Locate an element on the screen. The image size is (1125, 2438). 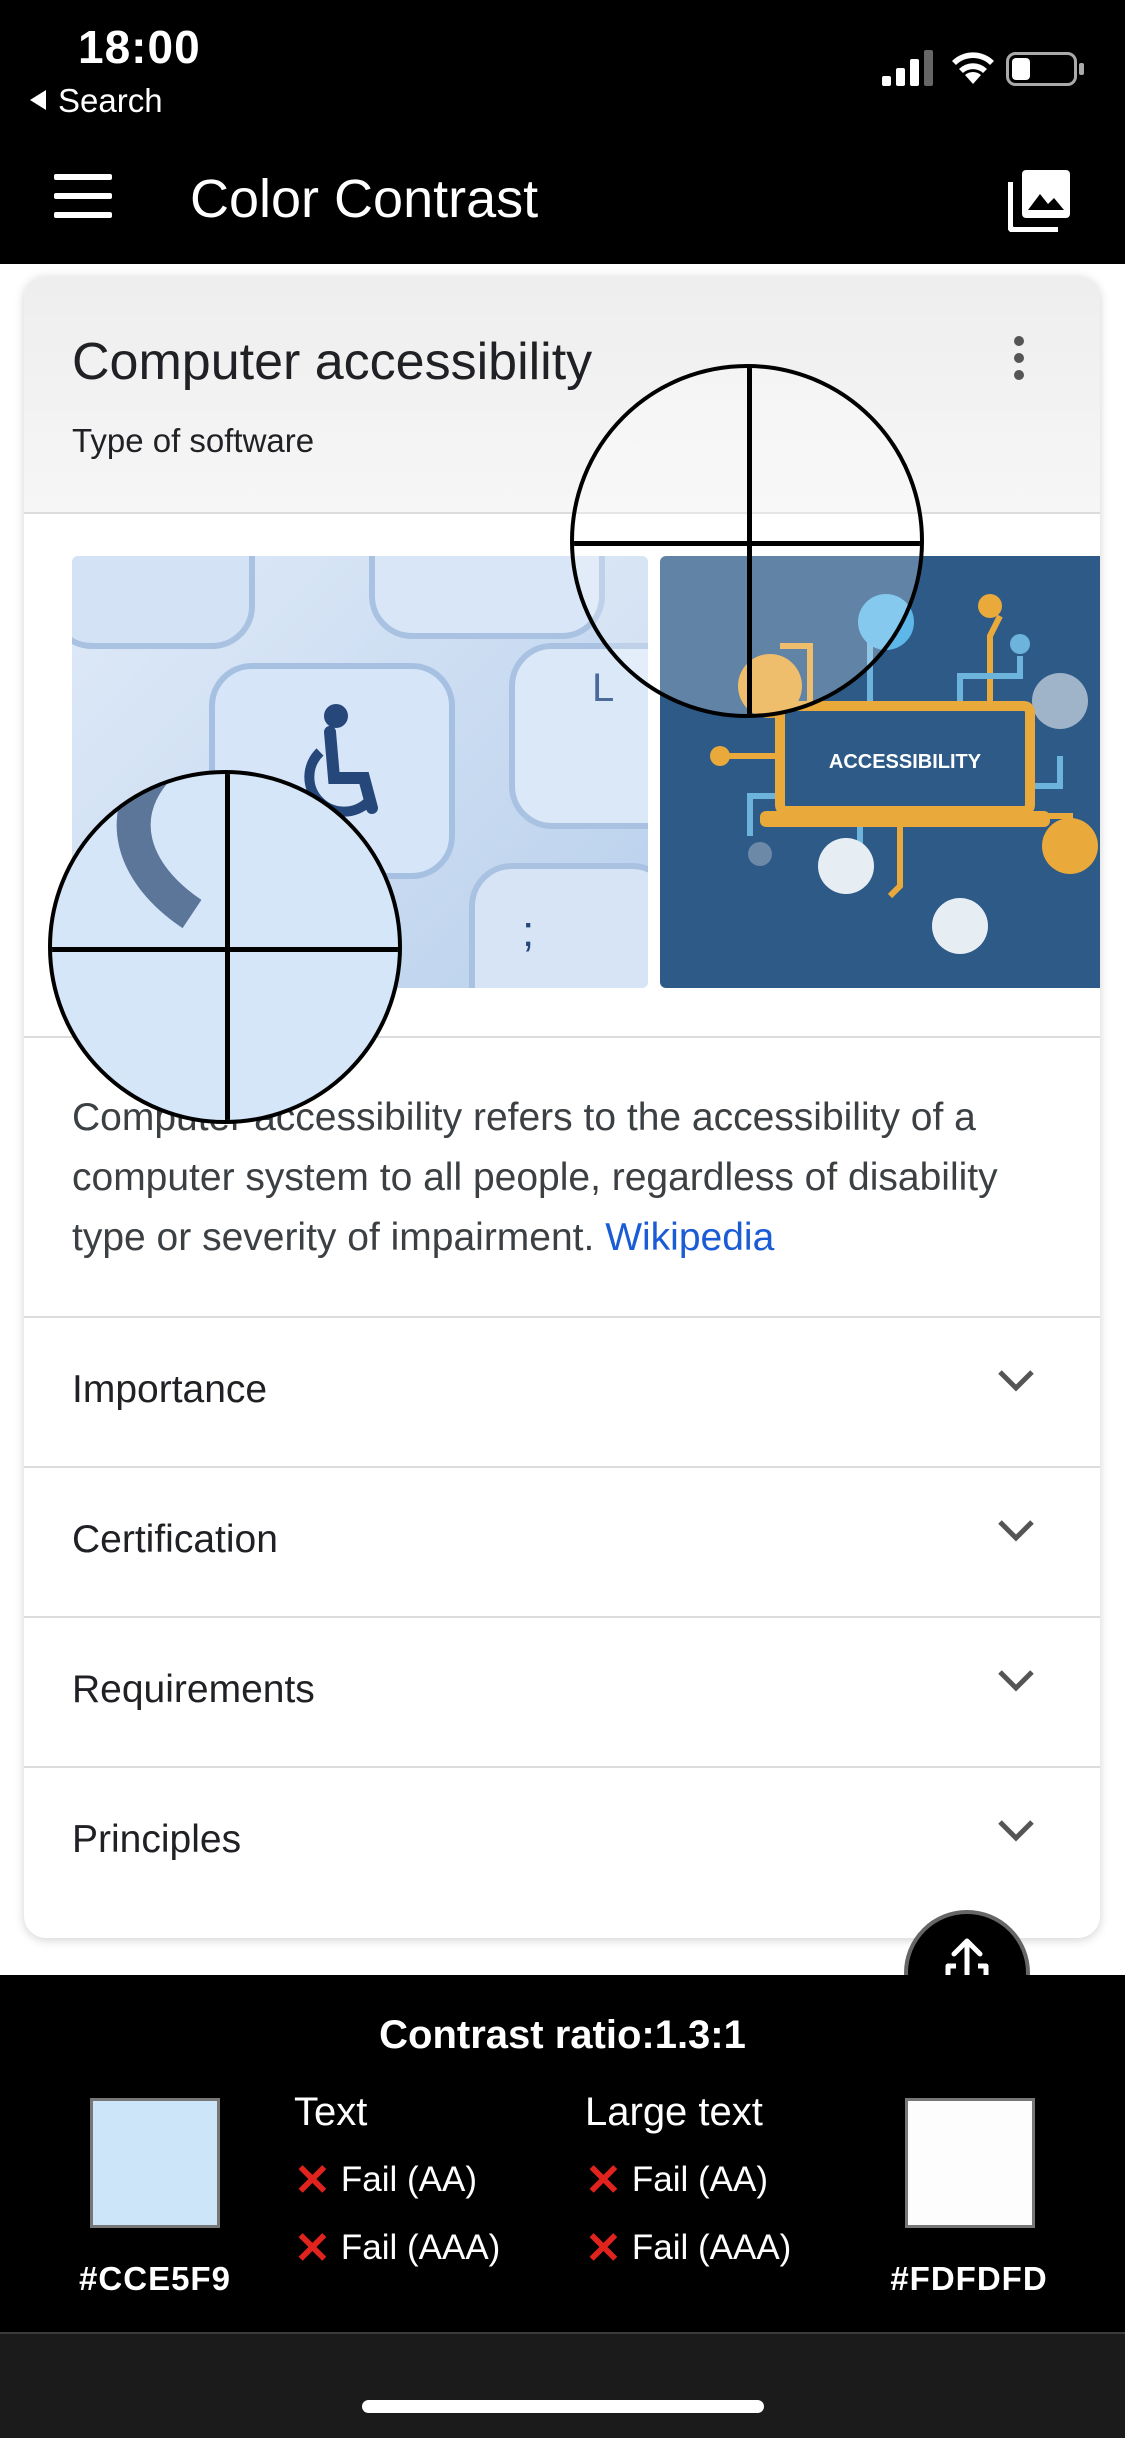
app-title: Color Contrast is located at coordinates (364, 199).